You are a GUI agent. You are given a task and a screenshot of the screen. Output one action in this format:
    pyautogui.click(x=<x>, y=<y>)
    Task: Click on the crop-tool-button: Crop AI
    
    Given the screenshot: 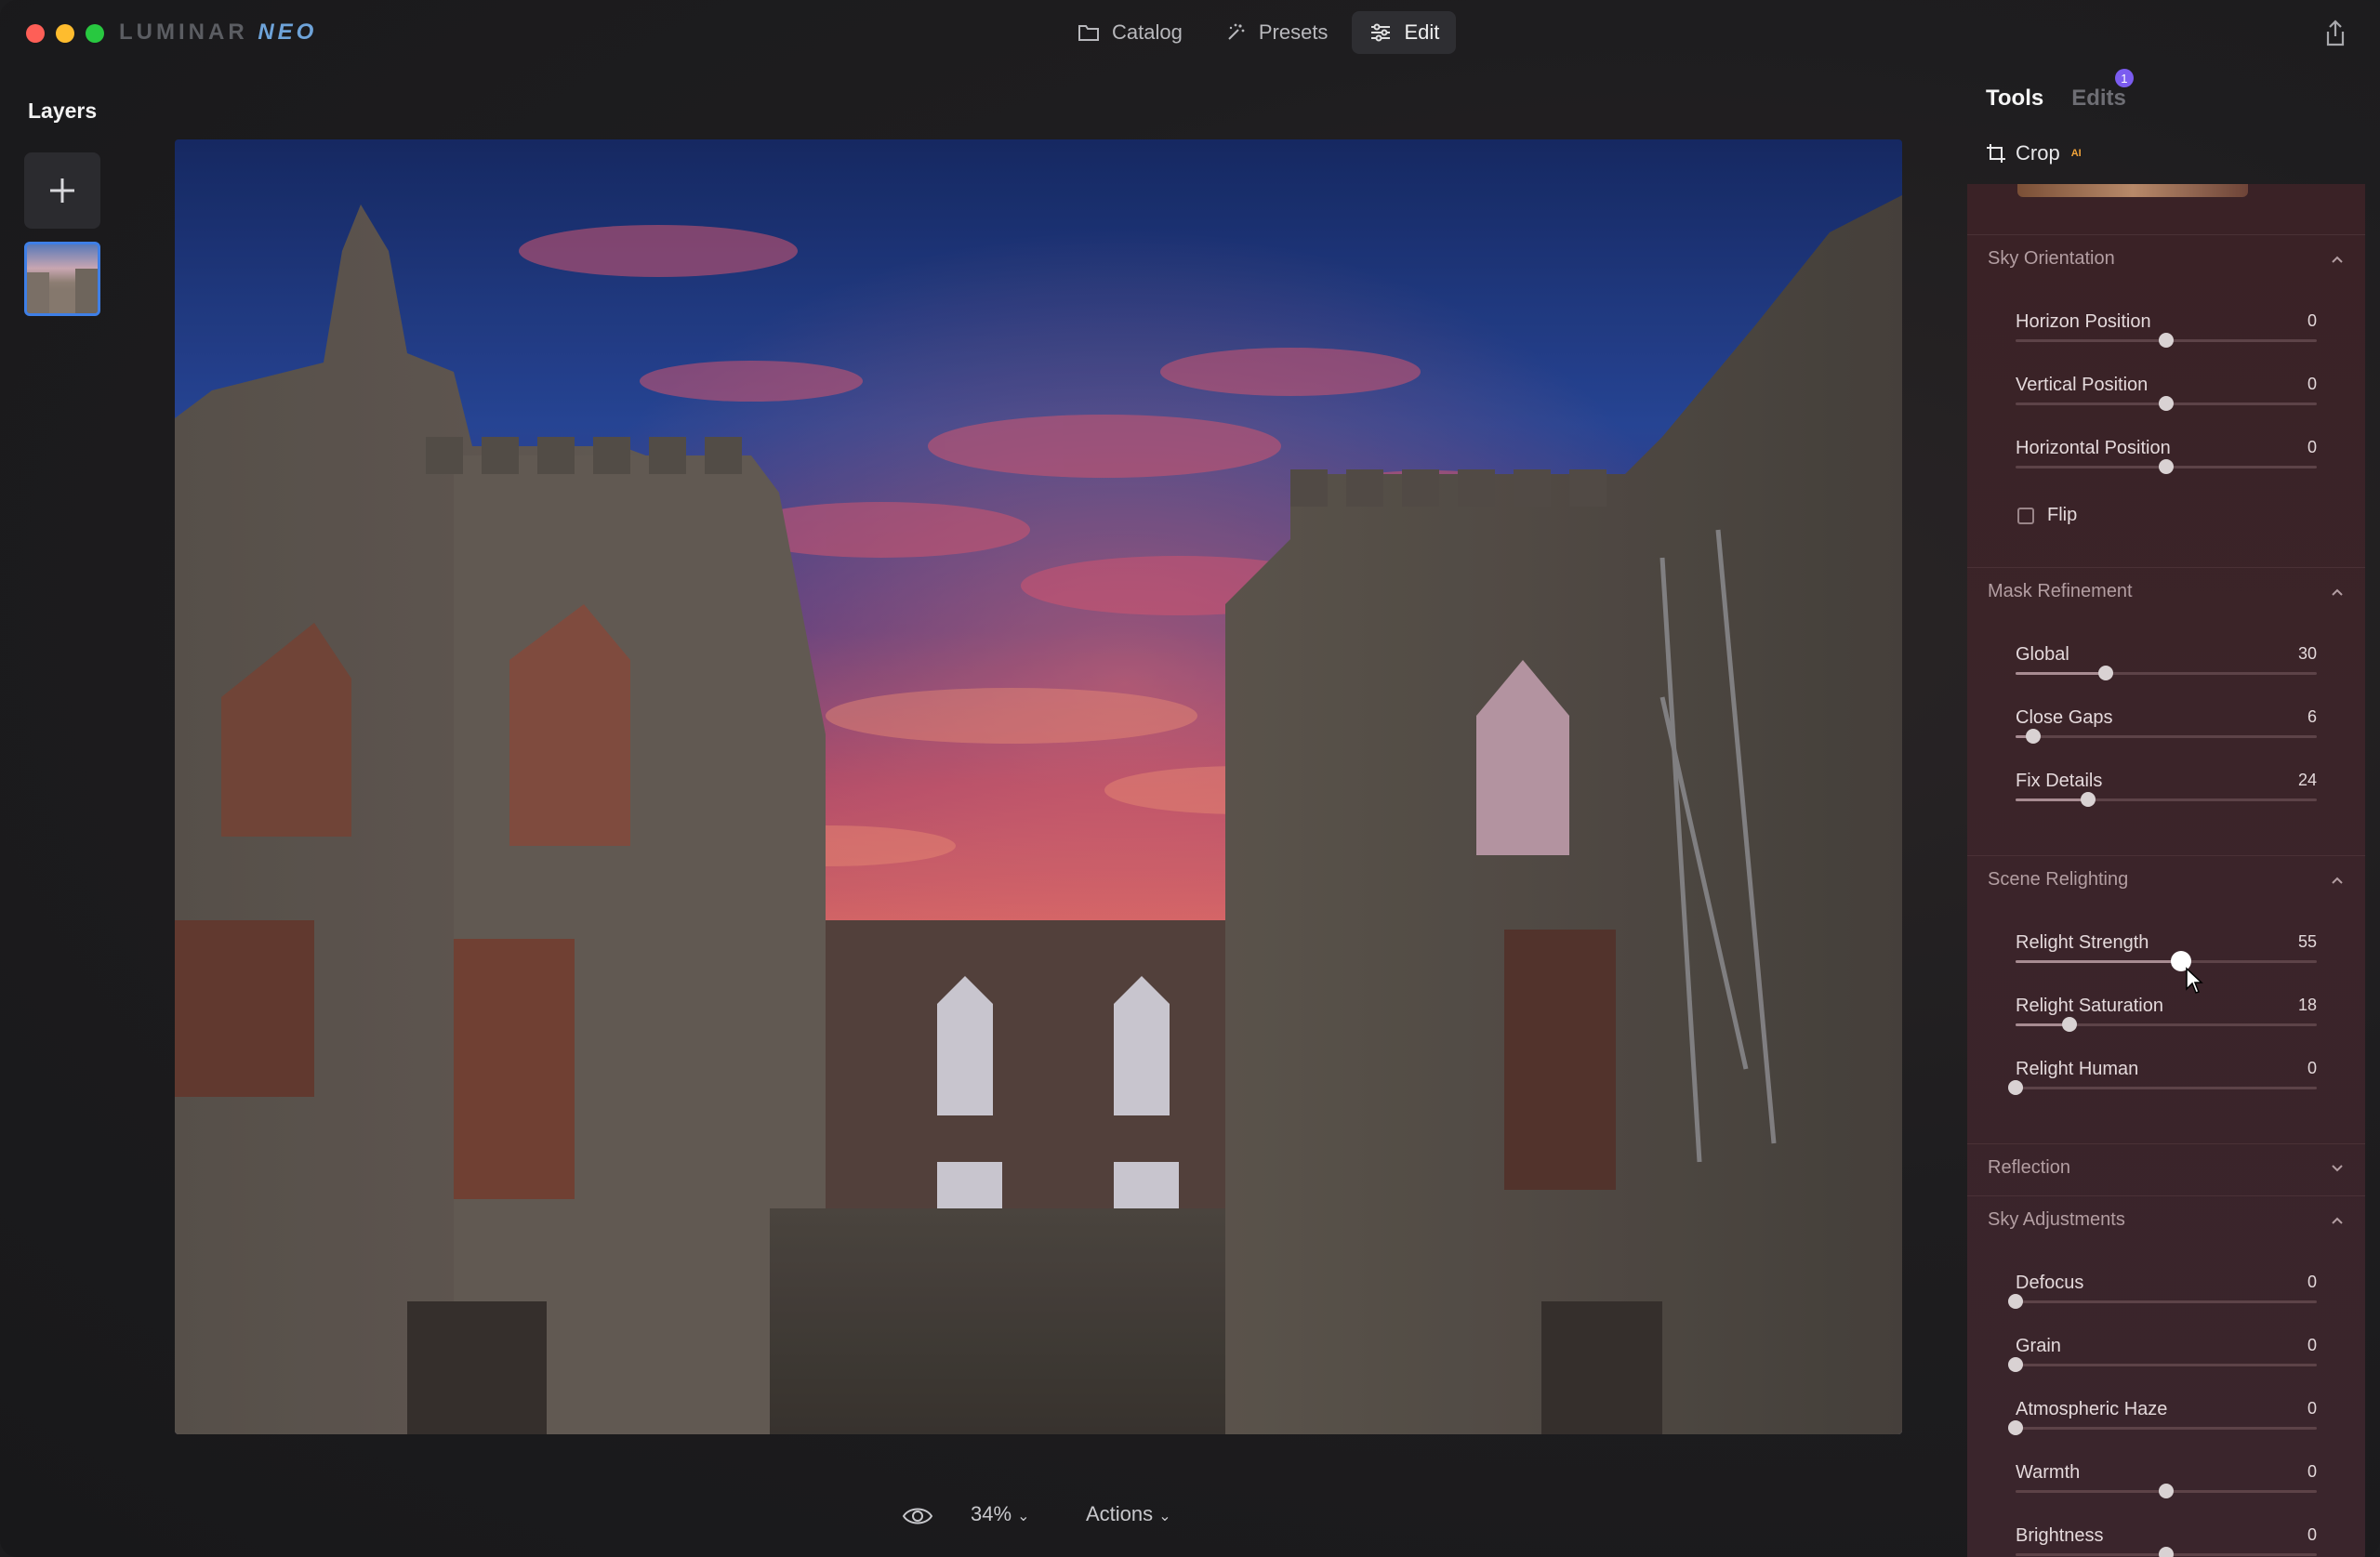 What is the action you would take?
    pyautogui.click(x=2034, y=153)
    